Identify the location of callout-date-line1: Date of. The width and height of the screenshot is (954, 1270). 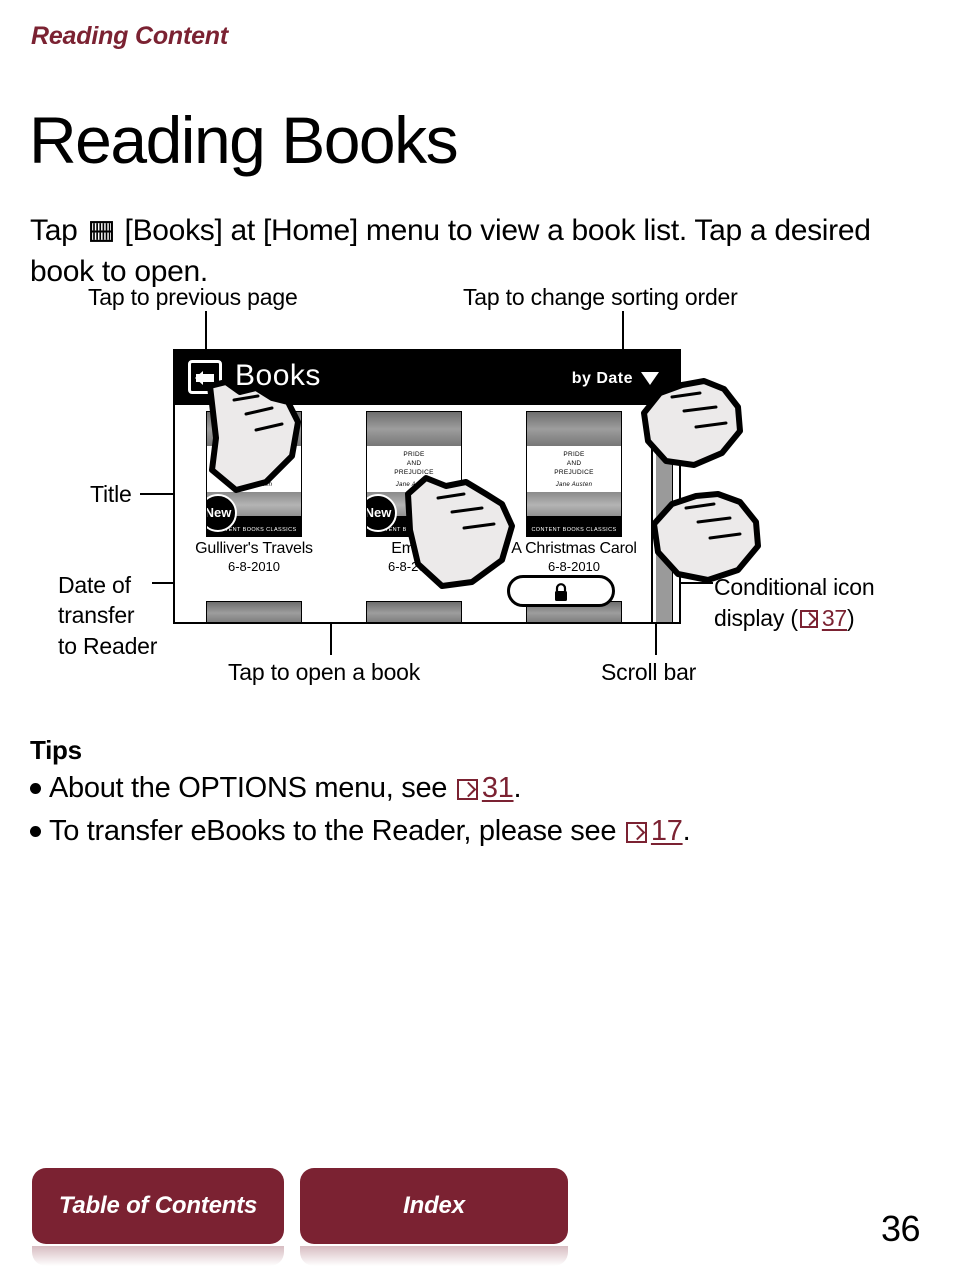
(94, 585).